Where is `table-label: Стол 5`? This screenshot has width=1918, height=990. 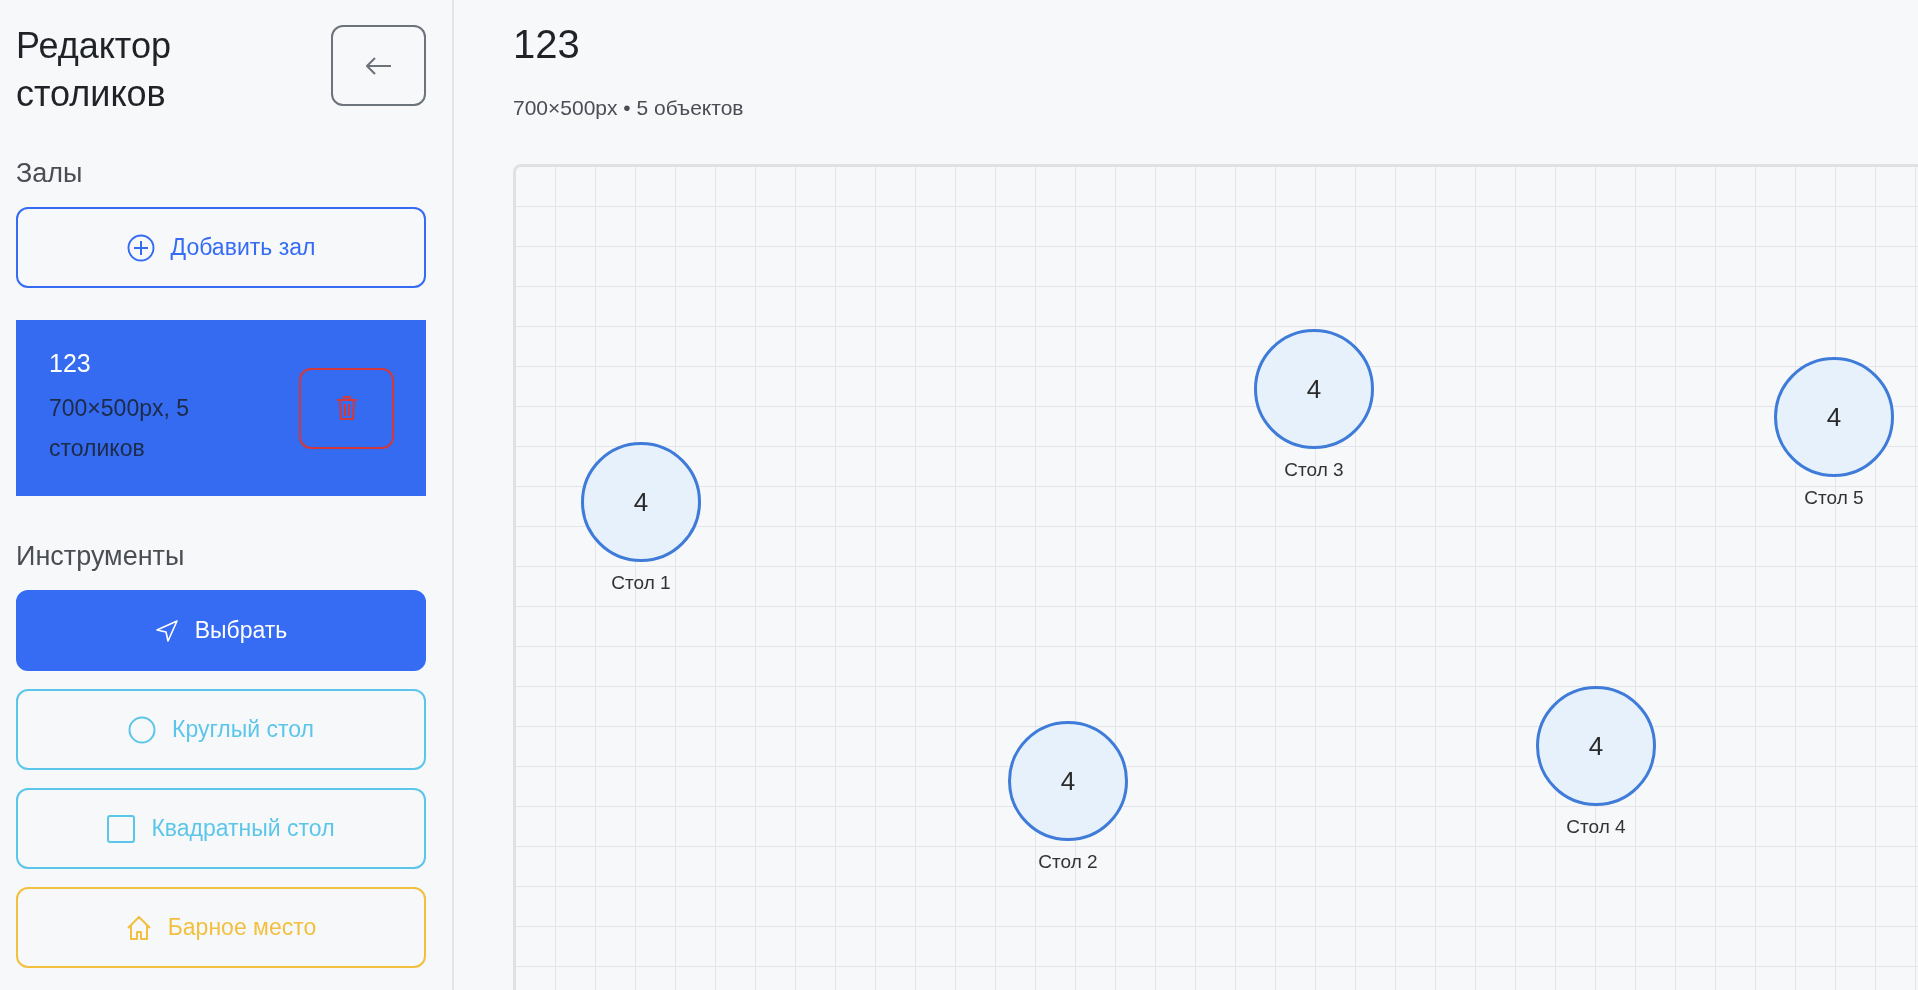 table-label: Стол 5 is located at coordinates (1834, 498).